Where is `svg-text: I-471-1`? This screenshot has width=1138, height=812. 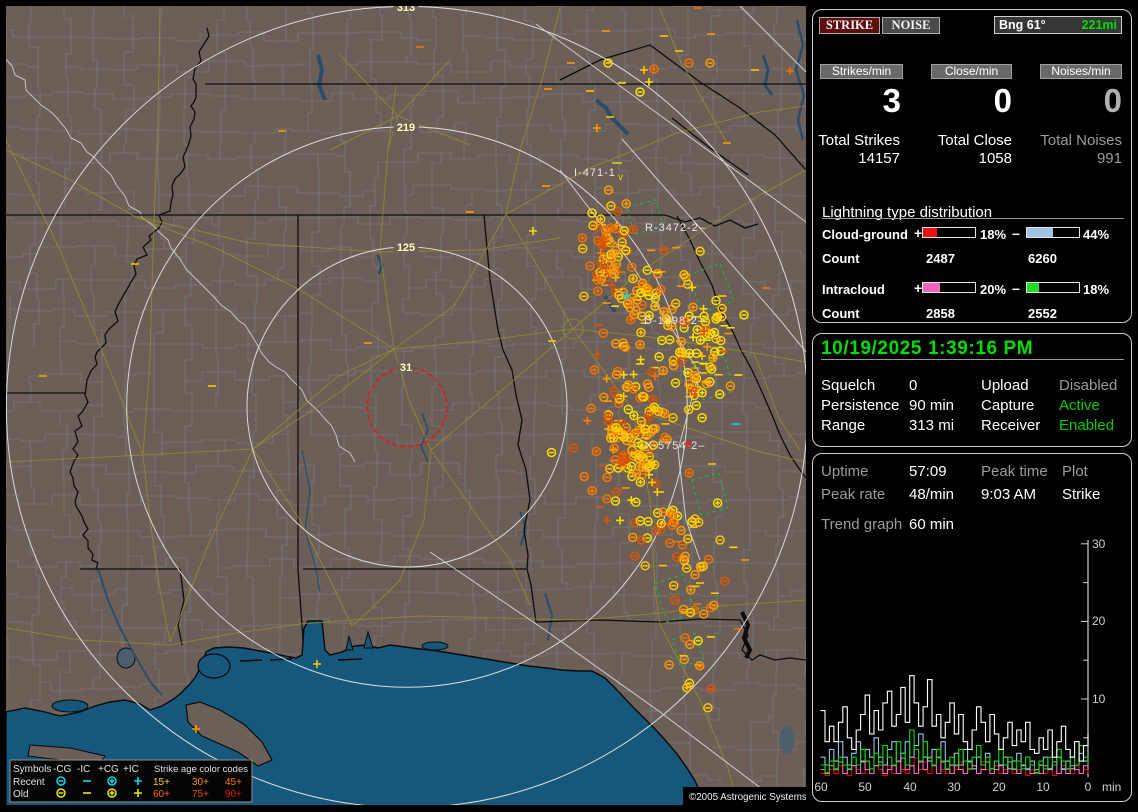
svg-text: I-471-1 is located at coordinates (595, 173).